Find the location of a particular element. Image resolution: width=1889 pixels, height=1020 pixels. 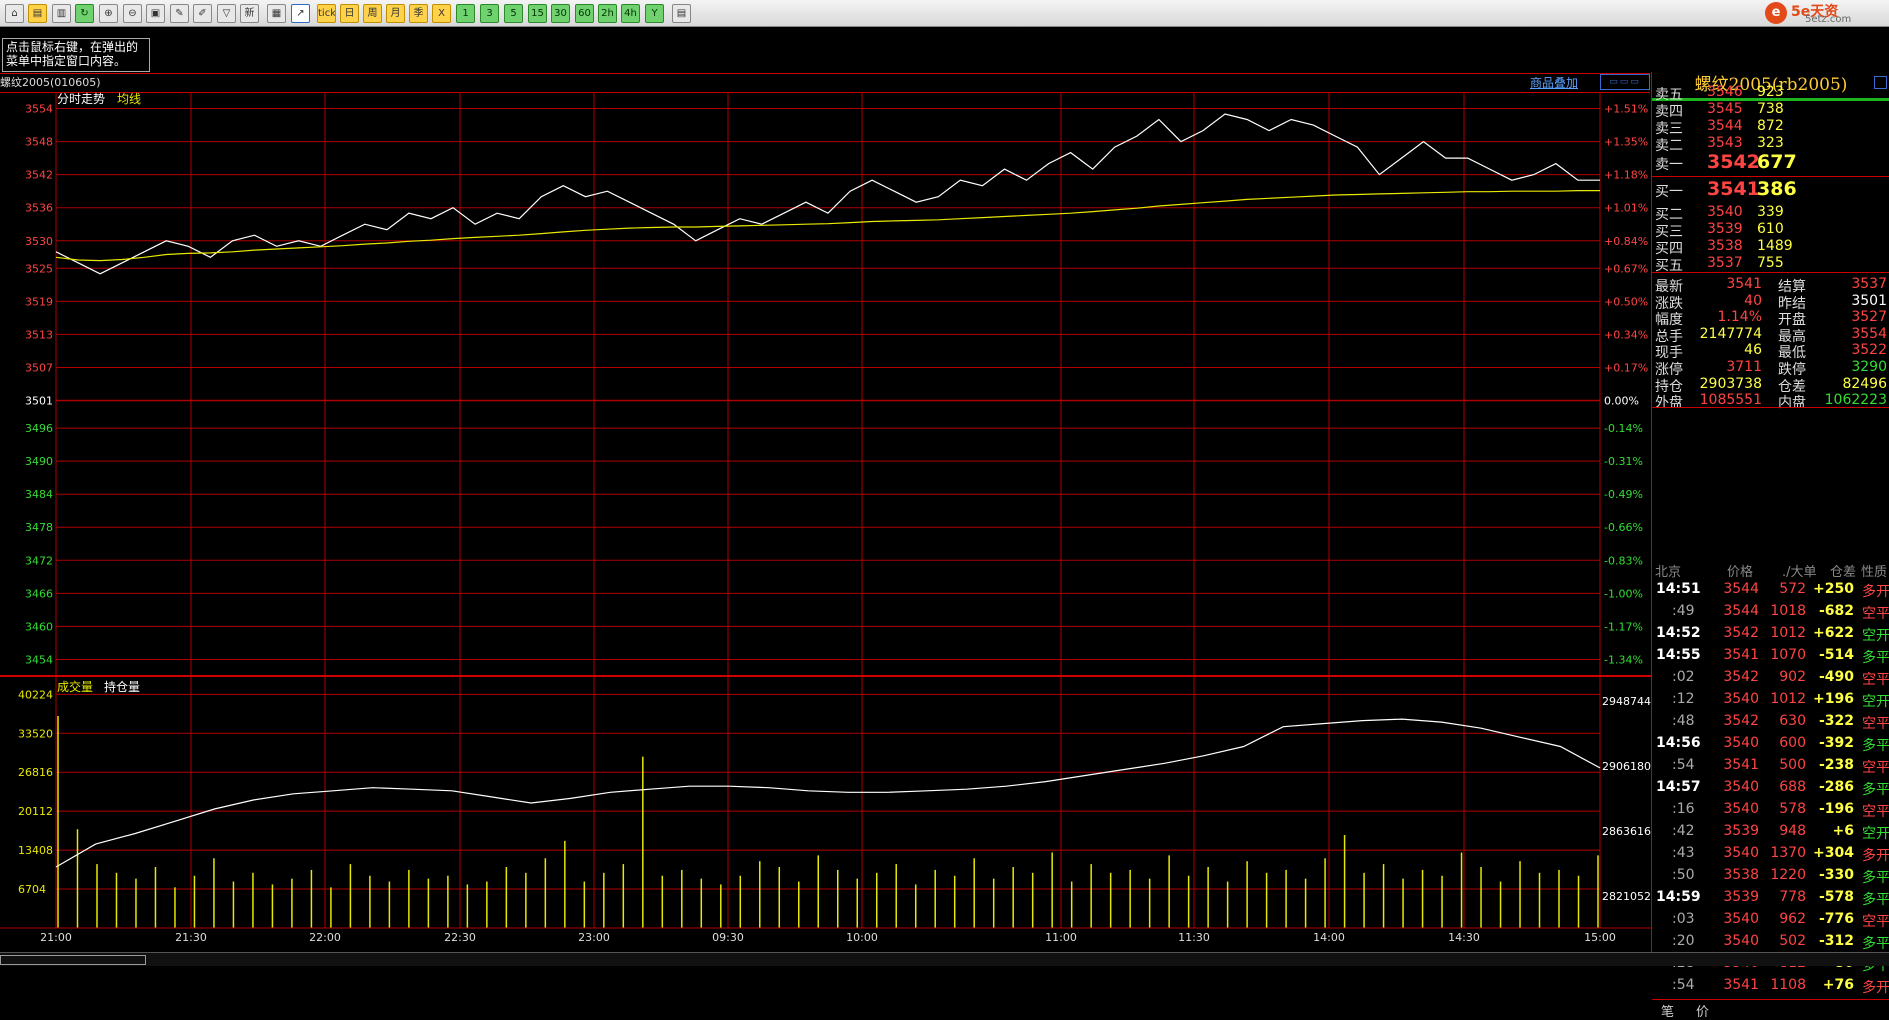

tick-price: 3538 is located at coordinates (1741, 875).